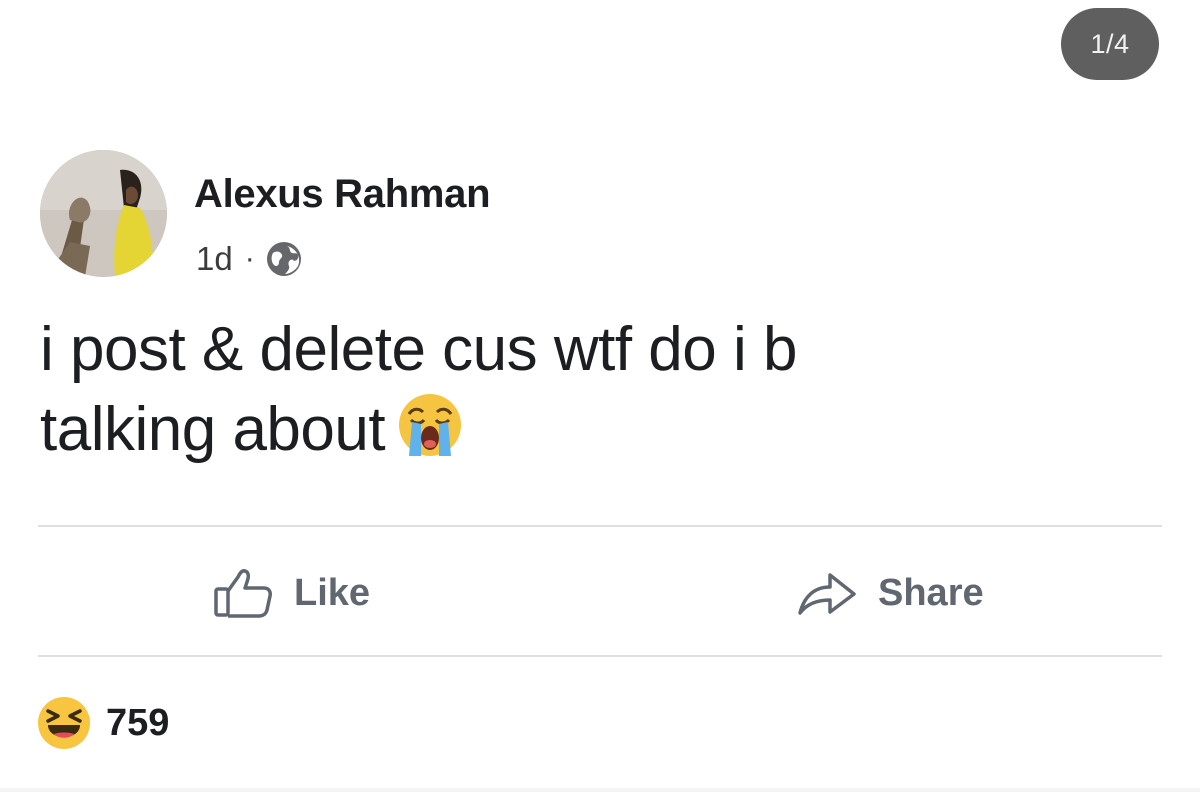 The width and height of the screenshot is (1200, 801). I want to click on post-text-line-2: talking about, so click(590, 430).